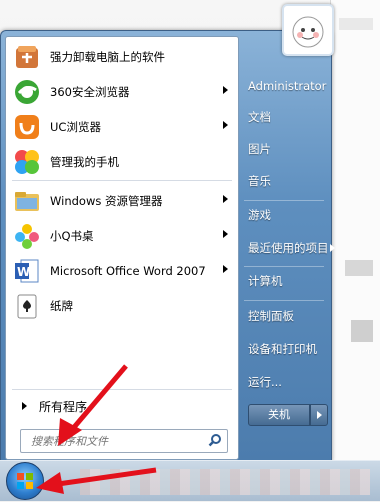 The image size is (380, 502). Describe the element at coordinates (287, 86) in the screenshot. I see `link-administrator: Administrator` at that location.